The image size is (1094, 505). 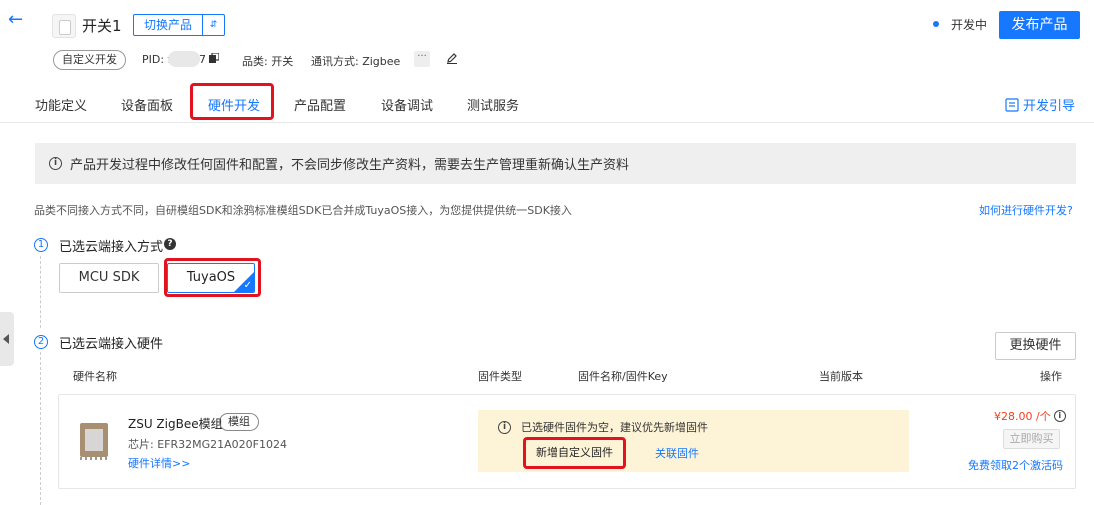 What do you see at coordinates (623, 376) in the screenshot?
I see `header-firmware-name-key: 固件名称/固件Key` at bounding box center [623, 376].